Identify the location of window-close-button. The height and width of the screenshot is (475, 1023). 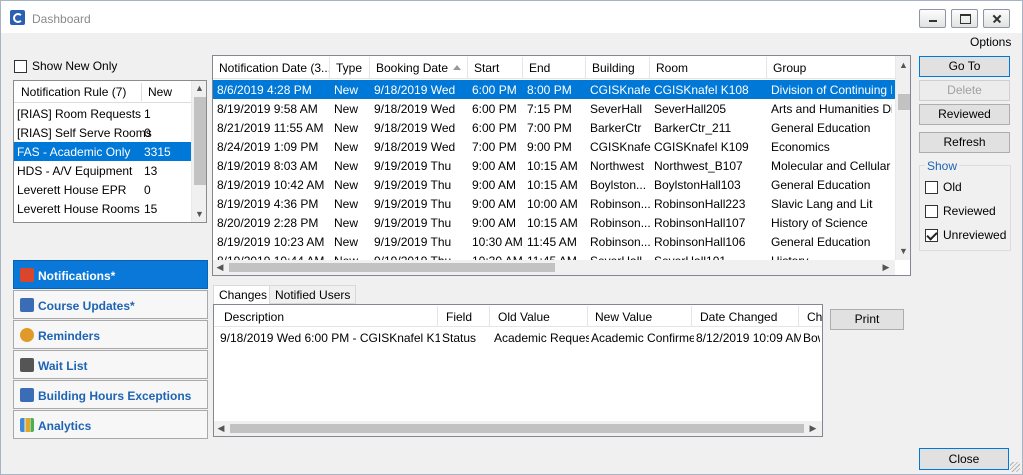
(996, 18).